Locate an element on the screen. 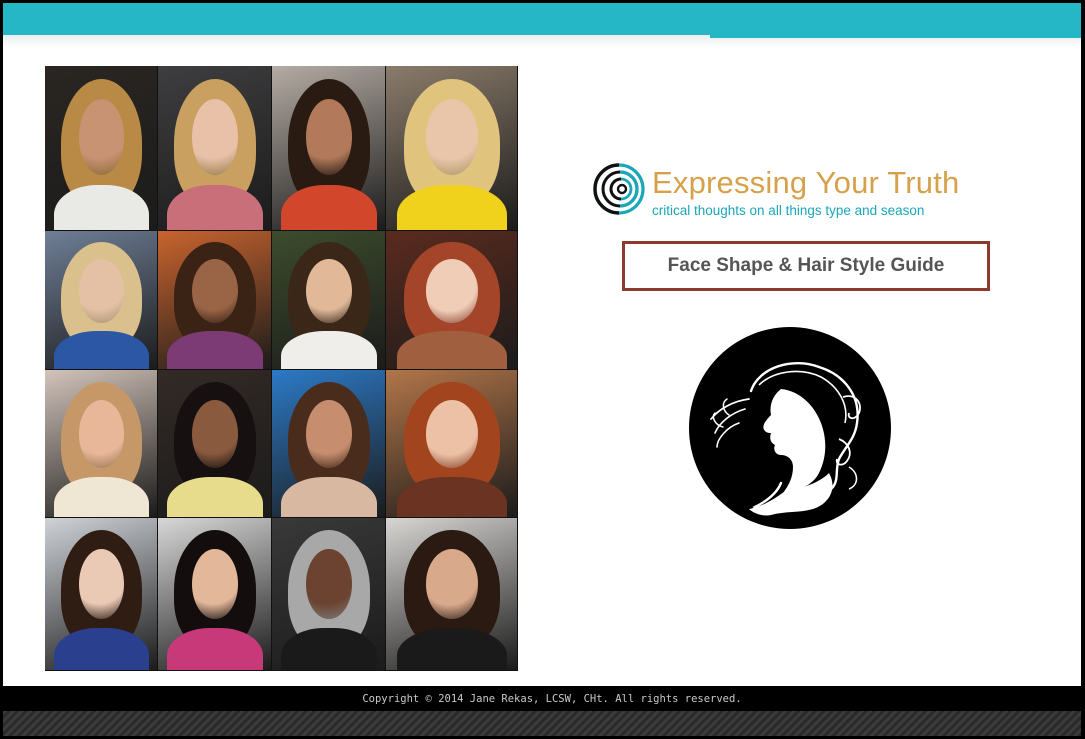 This screenshot has height=739, width=1085. concentric-circles-icon is located at coordinates (619, 189).